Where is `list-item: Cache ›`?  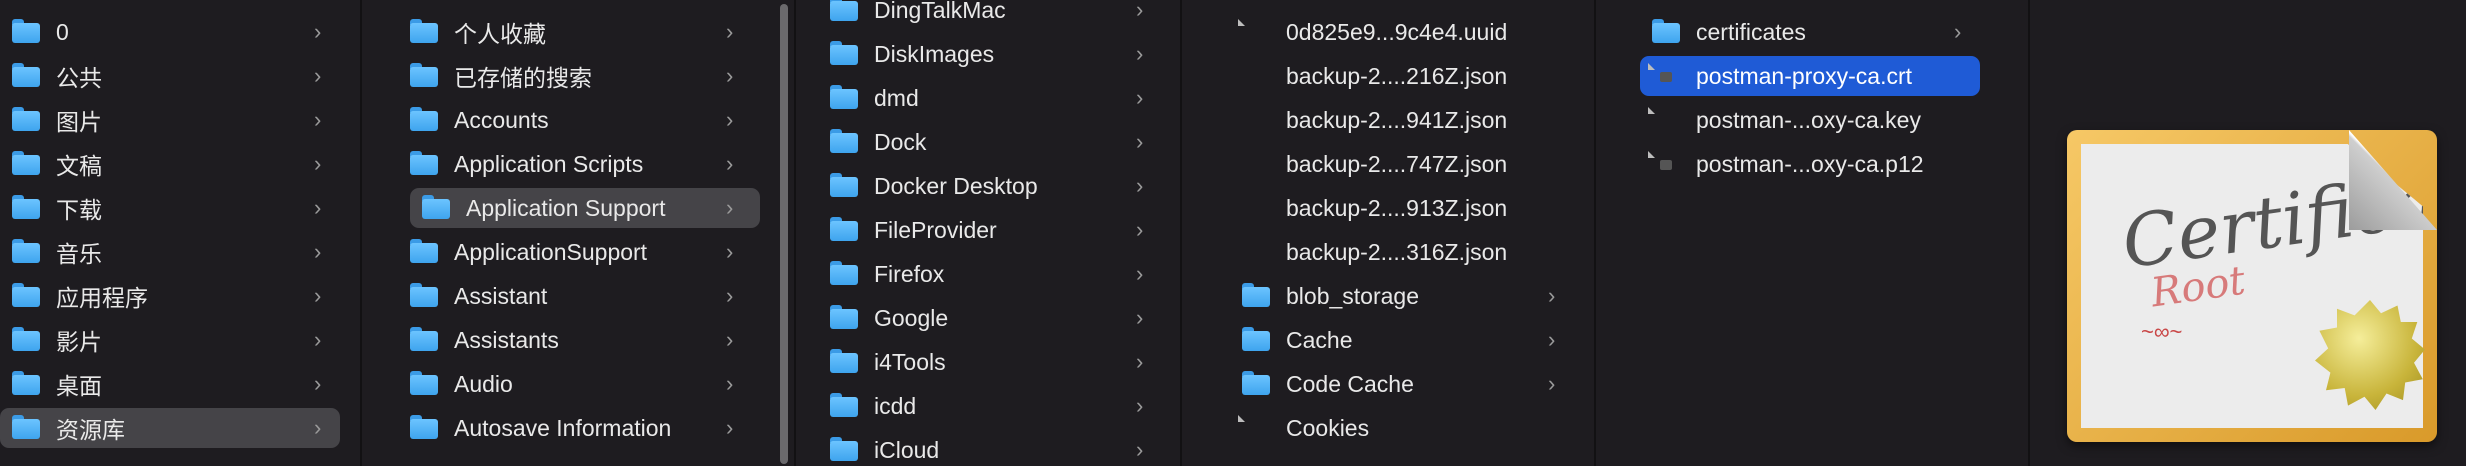
list-item: Cache › is located at coordinates (1412, 340).